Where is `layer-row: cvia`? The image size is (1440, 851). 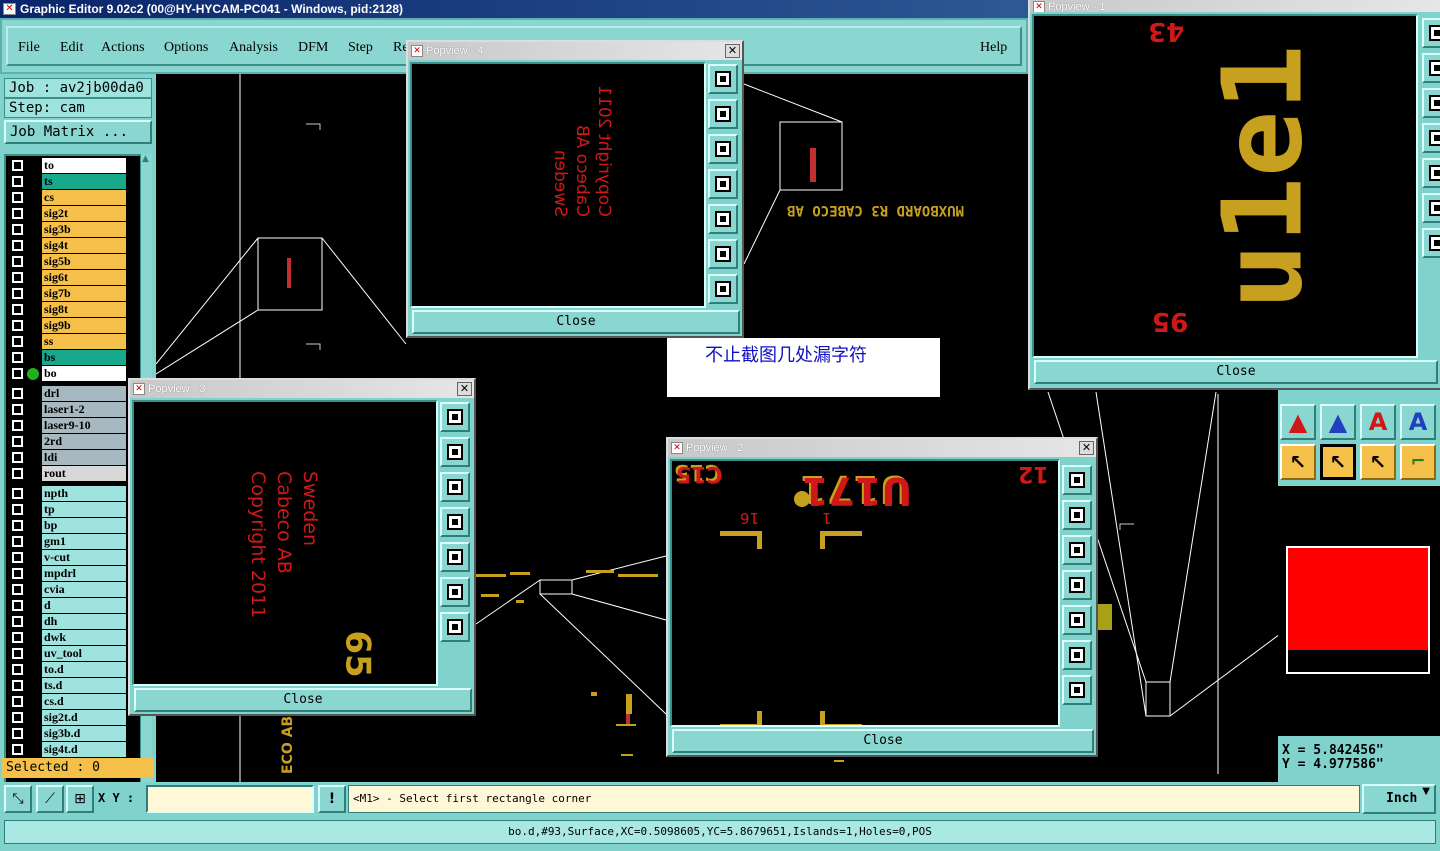 layer-row: cvia is located at coordinates (67, 590).